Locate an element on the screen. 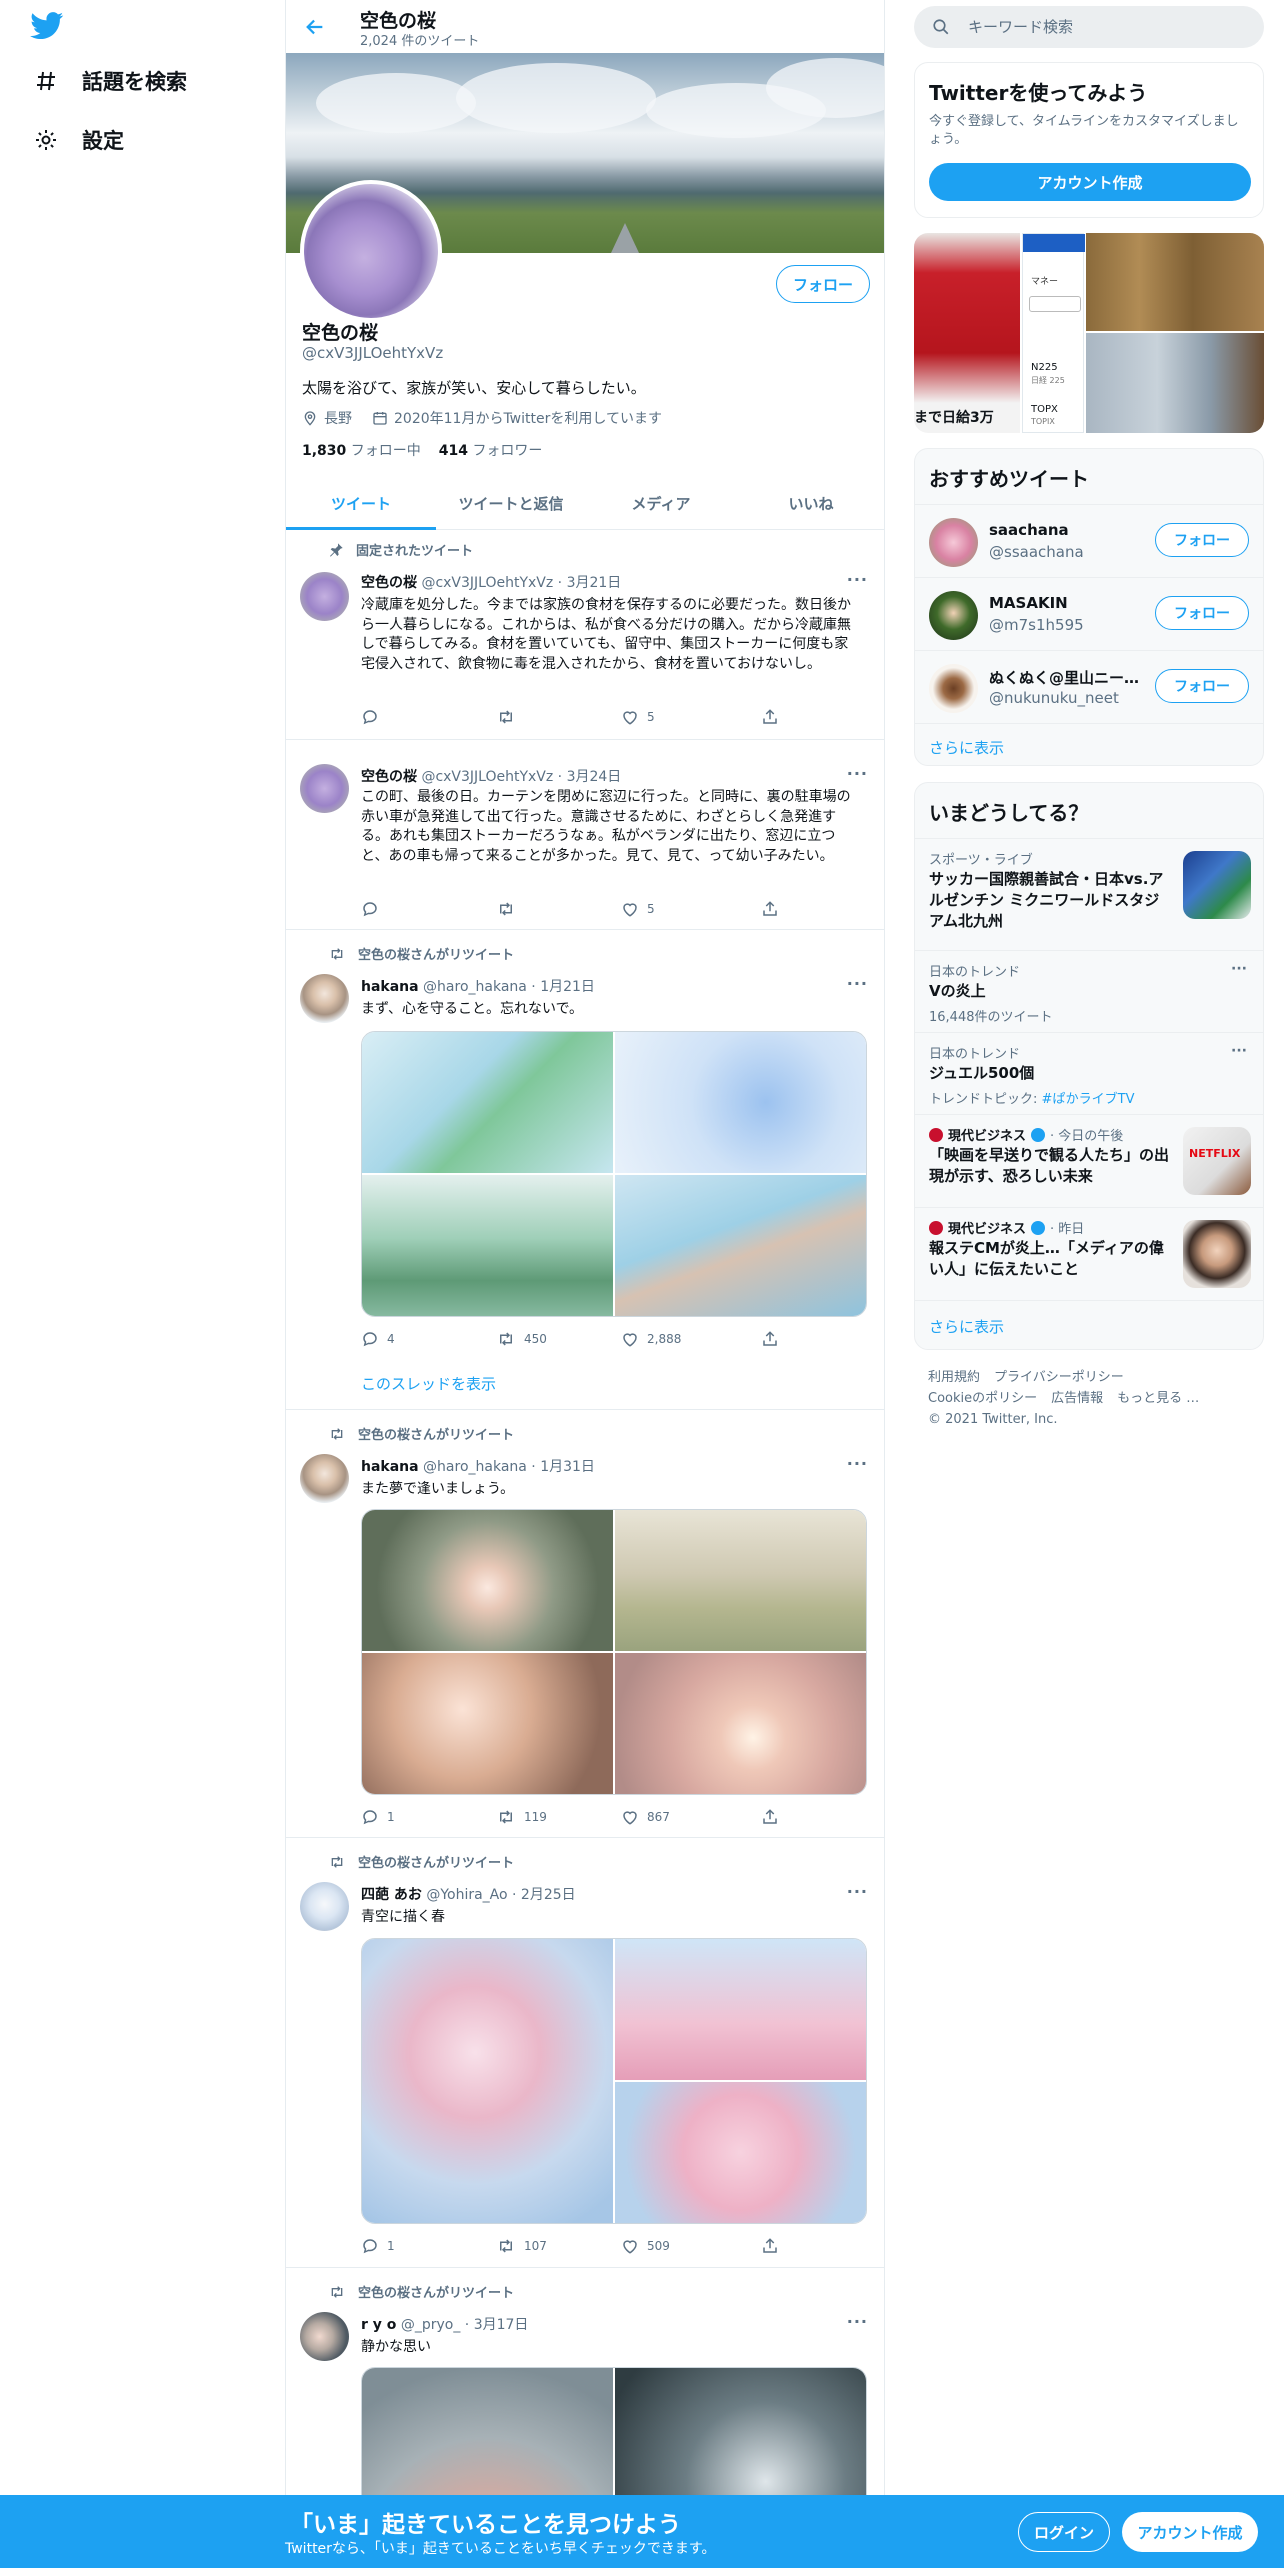 The image size is (1284, 2568). following-link: 1,830 フォロー中 is located at coordinates (361, 450).